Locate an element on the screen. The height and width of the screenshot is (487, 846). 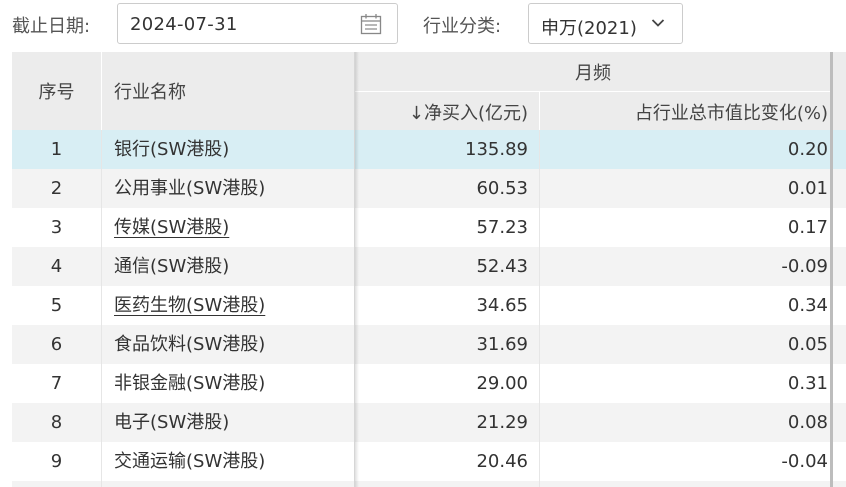
row-index: 7 is located at coordinates (56, 383).